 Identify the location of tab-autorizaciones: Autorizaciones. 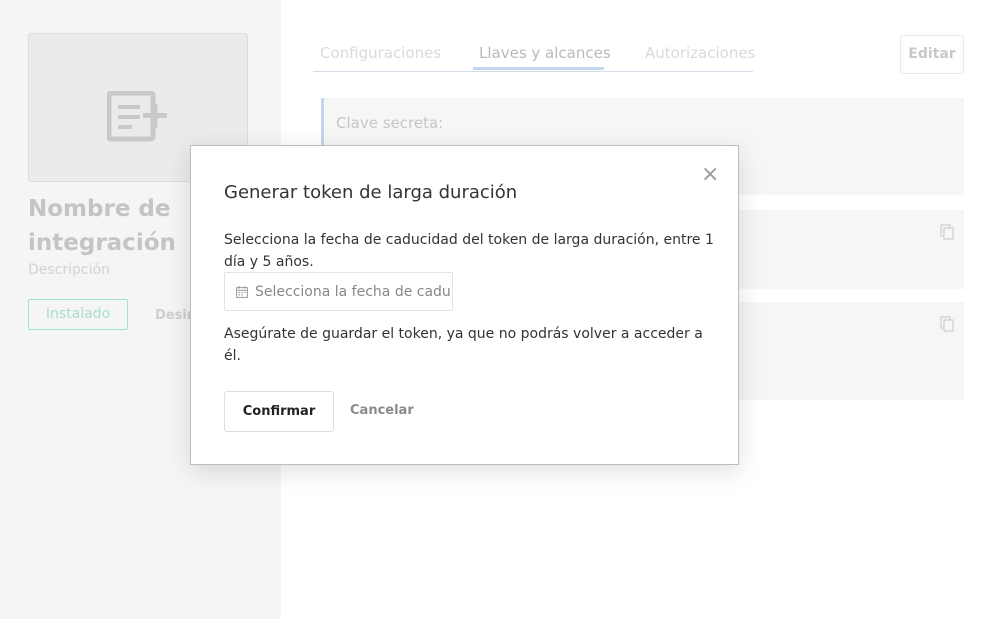
(700, 53).